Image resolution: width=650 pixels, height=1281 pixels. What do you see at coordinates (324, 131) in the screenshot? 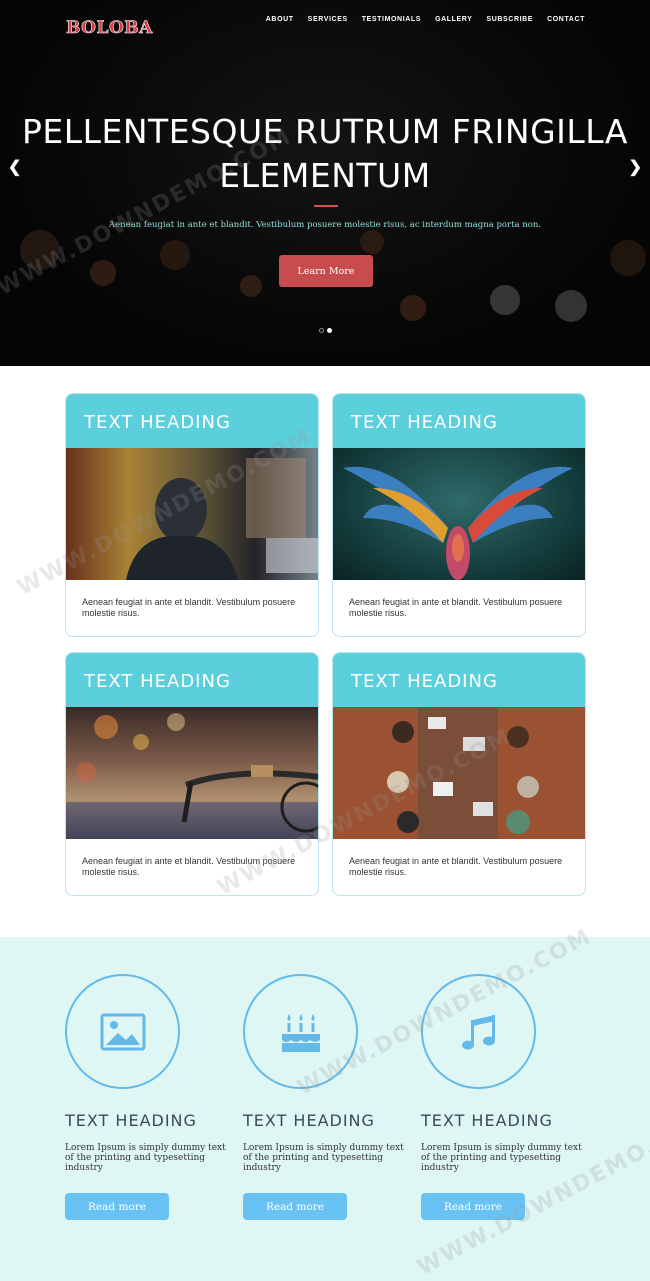
I see `hero-title-line-1: PELLENTESQUE RUTRUM FRINGILLA` at bounding box center [324, 131].